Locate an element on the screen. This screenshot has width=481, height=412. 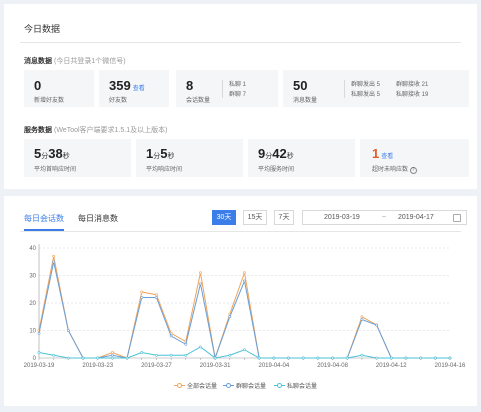
legend-item-private: 私聊会话量 is located at coordinates (295, 385).